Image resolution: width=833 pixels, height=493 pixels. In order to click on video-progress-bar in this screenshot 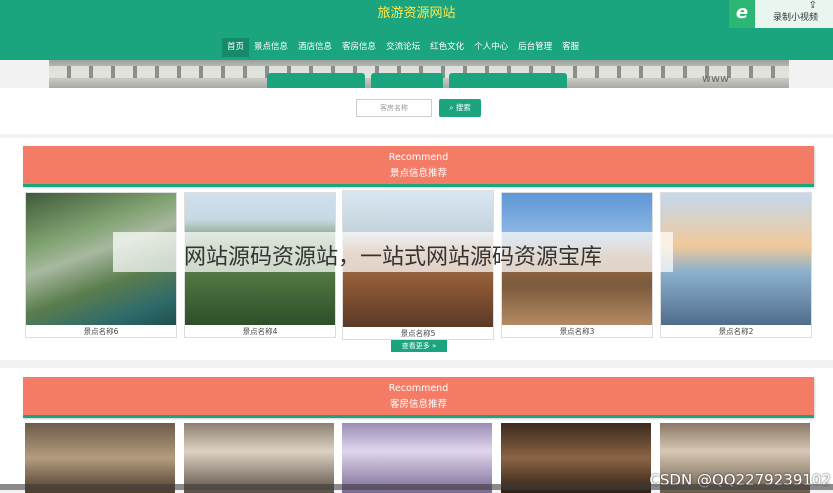, I will do `click(416, 487)`.